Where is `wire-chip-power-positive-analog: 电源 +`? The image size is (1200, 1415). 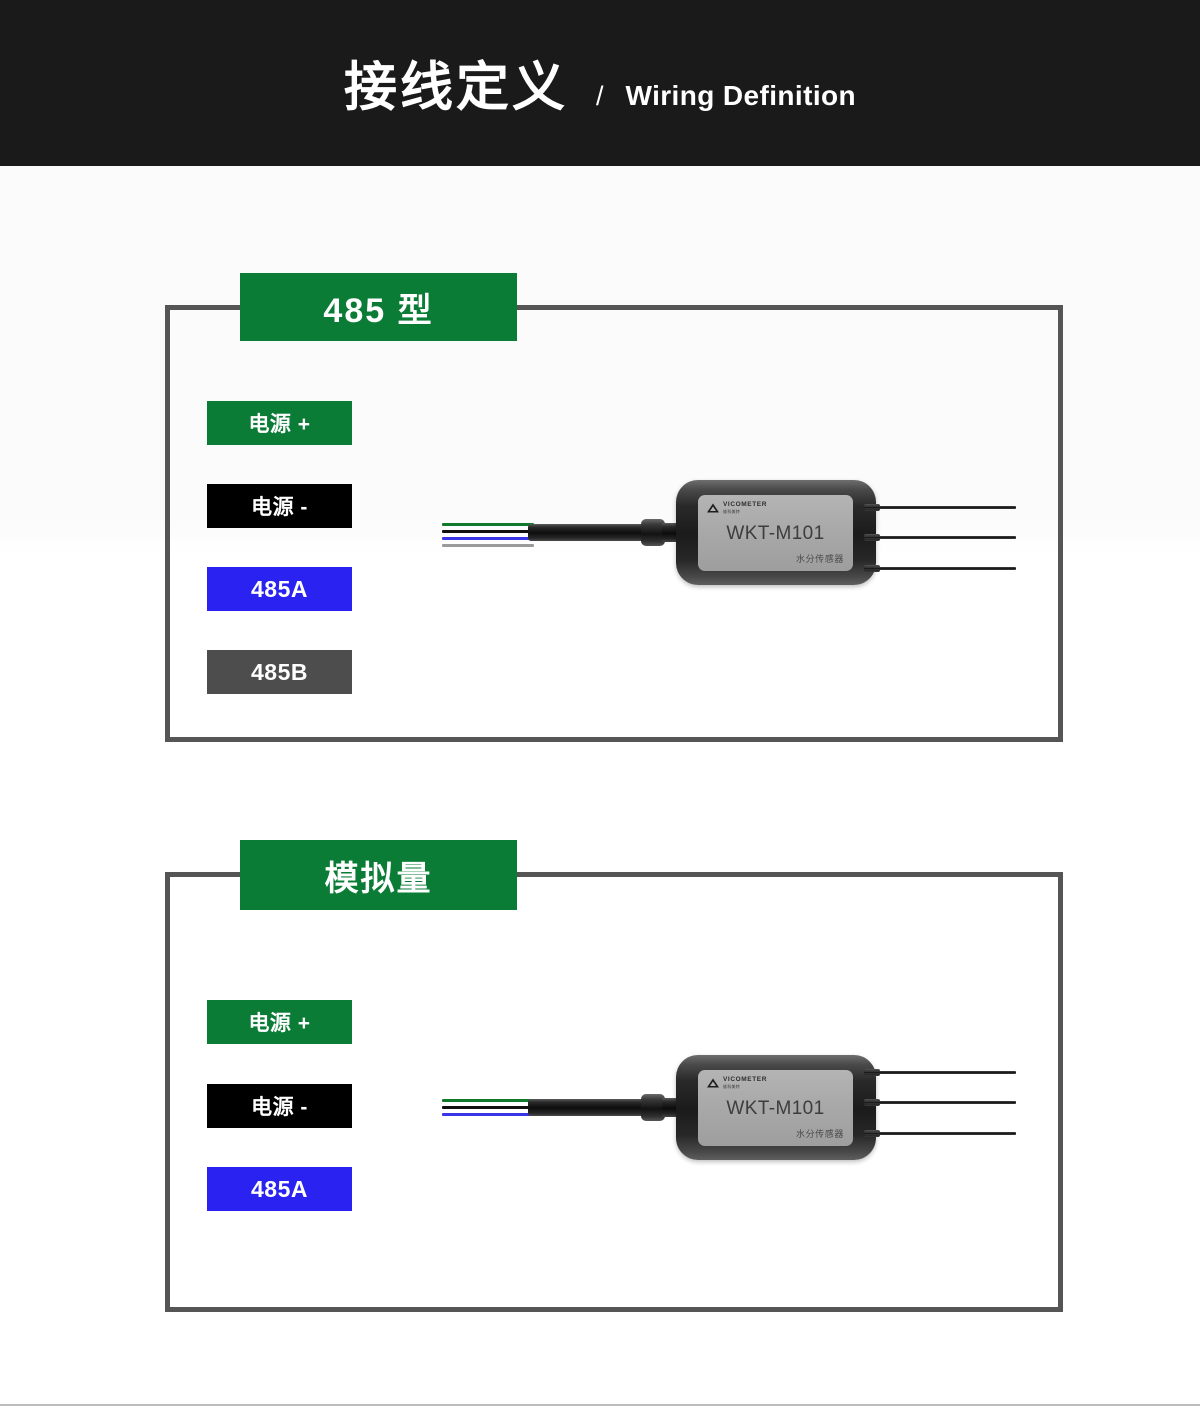
wire-chip-power-positive-analog: 电源 + is located at coordinates (279, 1022).